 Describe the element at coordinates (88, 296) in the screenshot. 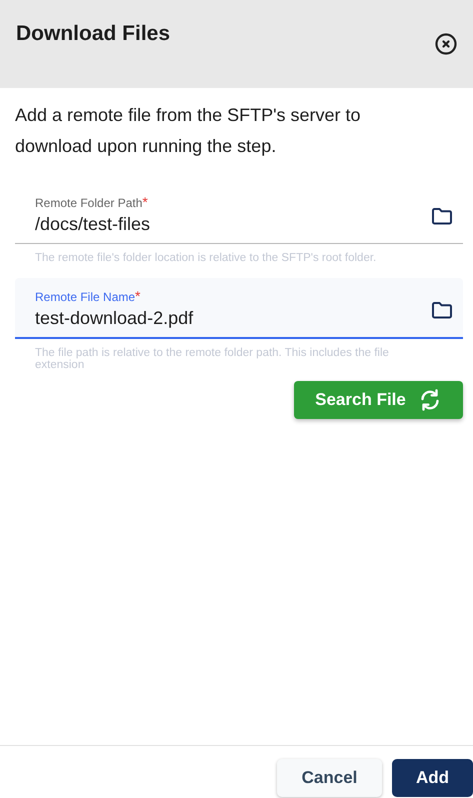

I see `field-label: Remote File Name*` at that location.